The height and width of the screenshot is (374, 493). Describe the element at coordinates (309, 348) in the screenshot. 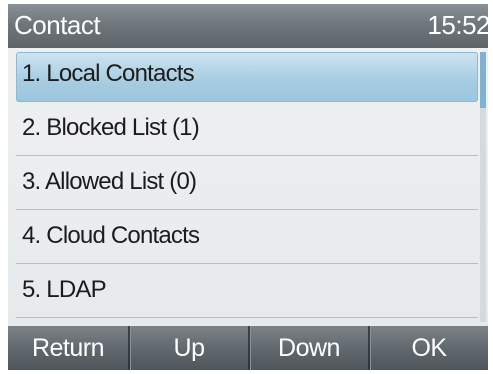

I see `down-softkey: Down` at that location.